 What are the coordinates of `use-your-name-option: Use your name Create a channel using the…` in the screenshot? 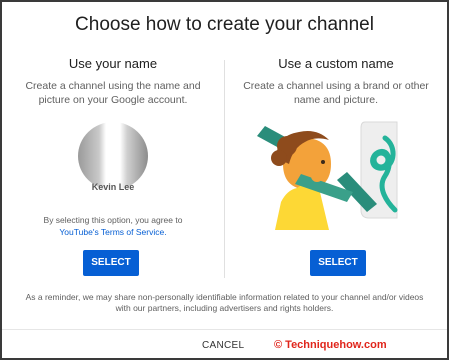 It's located at (113, 81).